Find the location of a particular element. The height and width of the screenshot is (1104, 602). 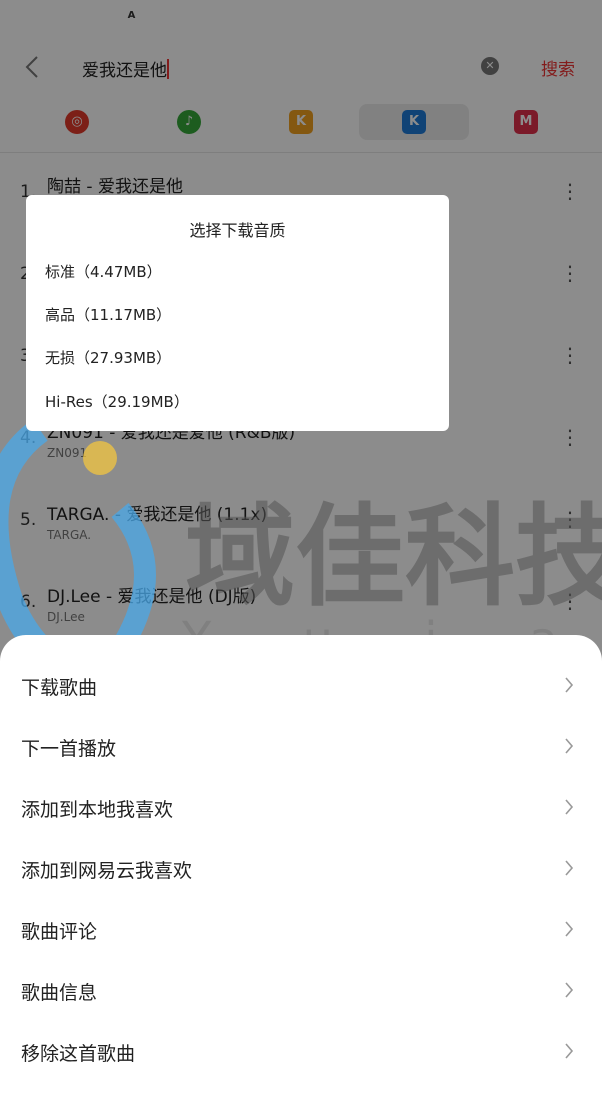

sheet-item-add-local-favorite: 添加到本地我喜欢 is located at coordinates (301, 809).